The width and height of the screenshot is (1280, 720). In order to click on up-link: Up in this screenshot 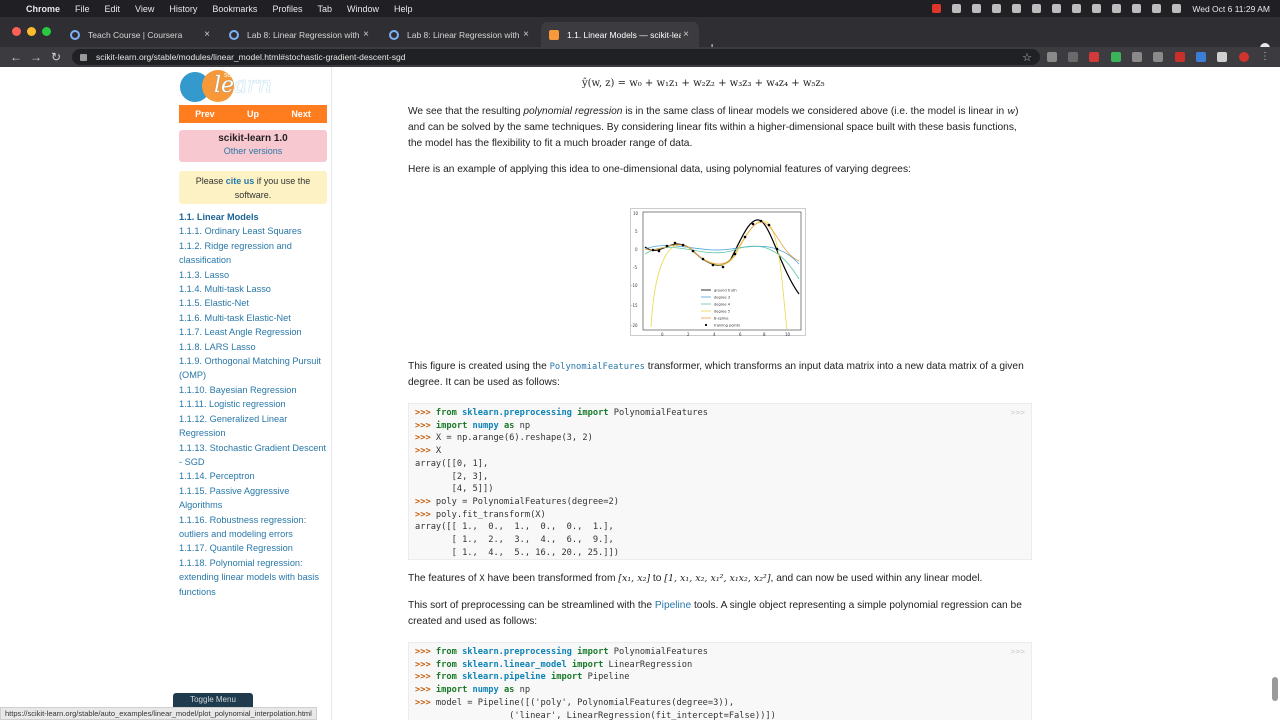, I will do `click(253, 114)`.